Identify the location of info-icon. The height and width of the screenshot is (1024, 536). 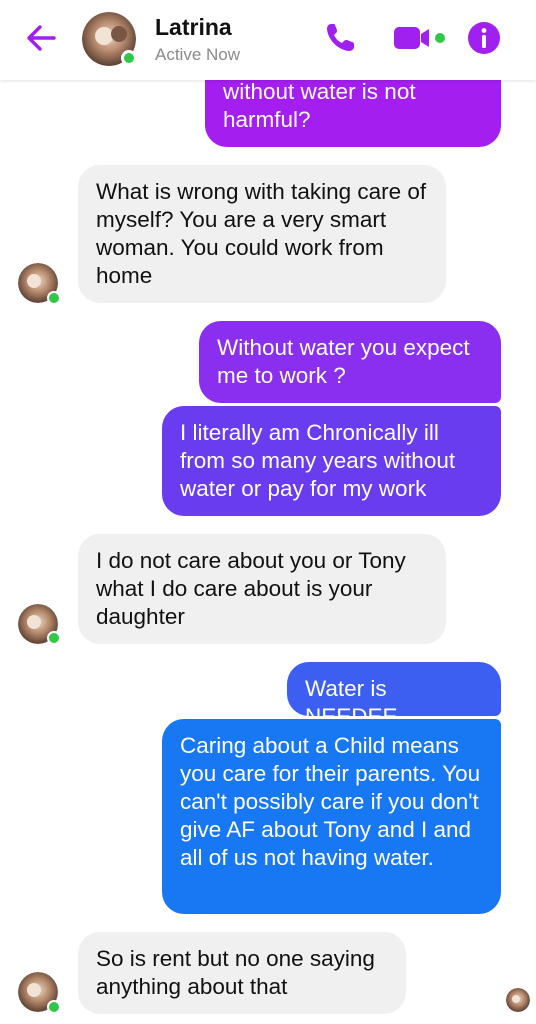
(484, 38).